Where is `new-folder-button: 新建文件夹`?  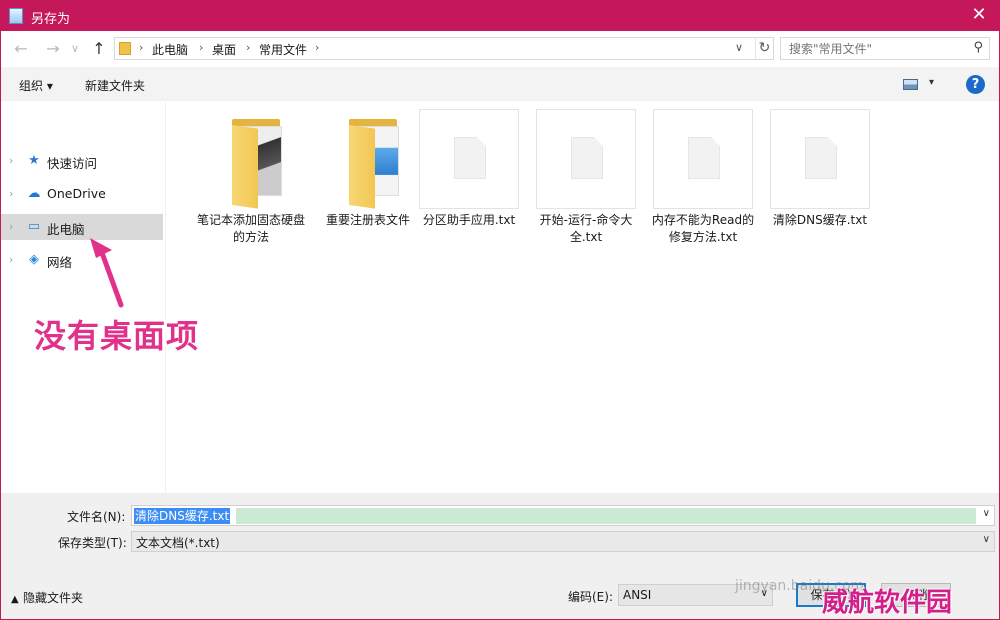
new-folder-button: 新建文件夹 is located at coordinates (115, 85).